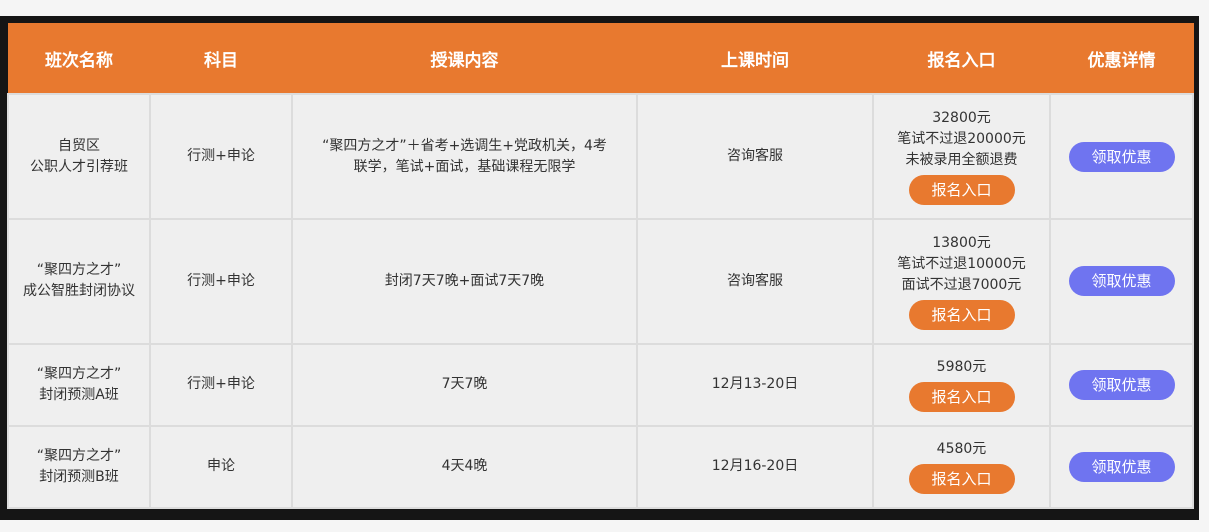  Describe the element at coordinates (755, 58) in the screenshot. I see `header-time: 上课时间` at that location.